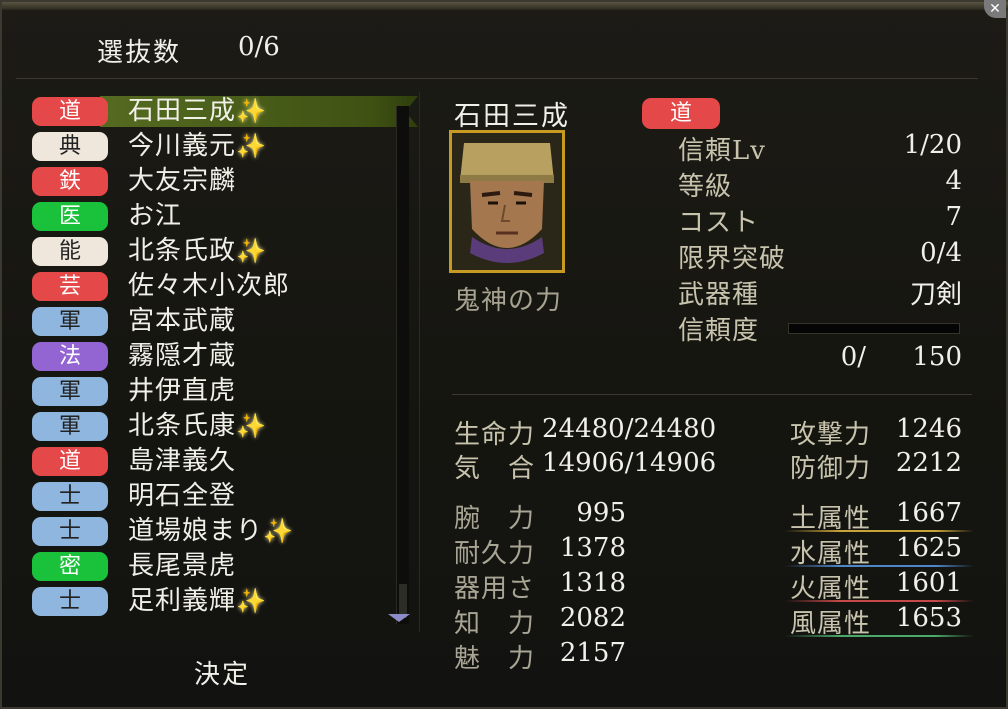 This screenshot has height=709, width=1008. Describe the element at coordinates (495, 624) in the screenshot. I see `attribute-label: 知 力` at that location.